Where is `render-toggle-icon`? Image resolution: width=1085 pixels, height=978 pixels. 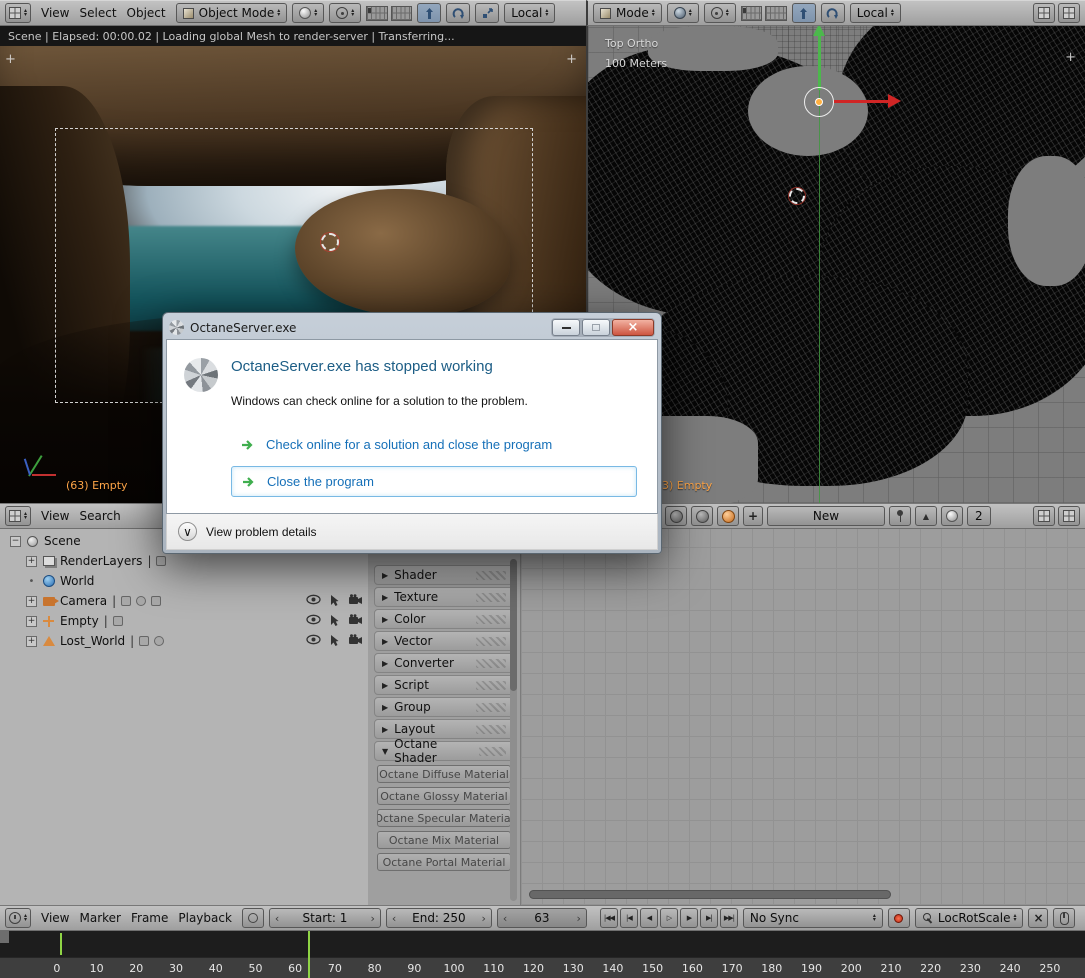 render-toggle-icon is located at coordinates (161, 561).